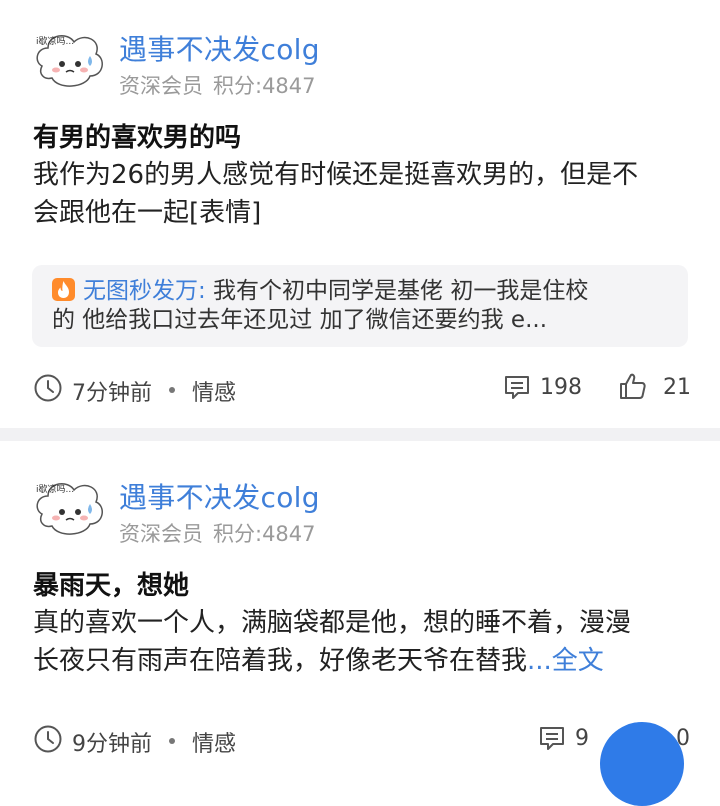  I want to click on post-body: 我作为26的男人感觉有时候还是挺喜欢男的，但是不 会跟他在一起[表情], so click(363, 194).